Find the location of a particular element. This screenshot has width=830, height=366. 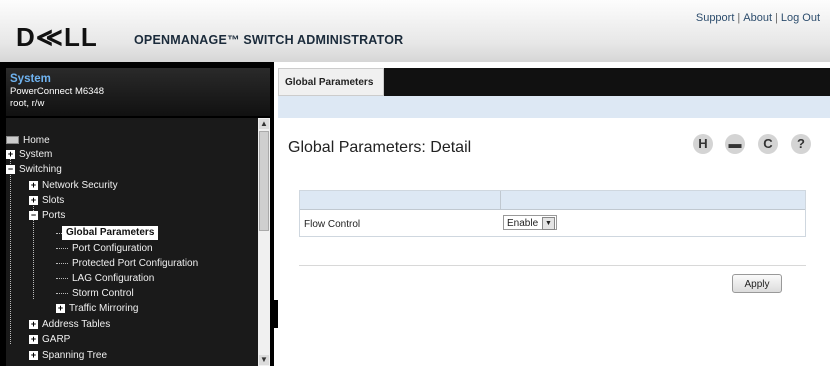

scroll-down-icon: ▼ is located at coordinates (264, 360).